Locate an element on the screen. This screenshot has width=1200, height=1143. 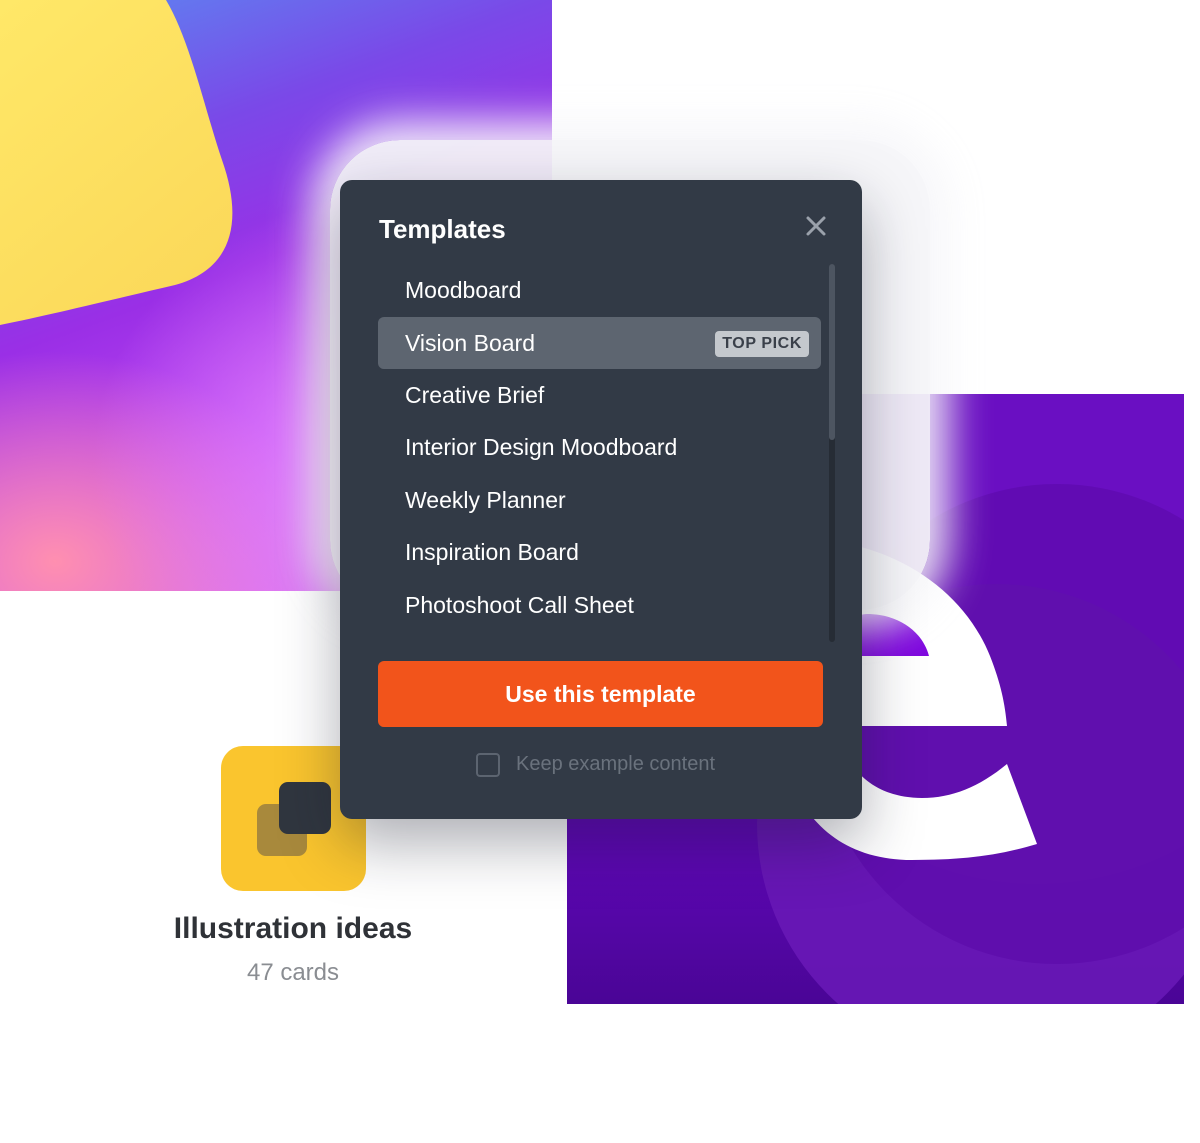
template-item-interior-design-moodboard: Interior Design Moodboard is located at coordinates (599, 447).